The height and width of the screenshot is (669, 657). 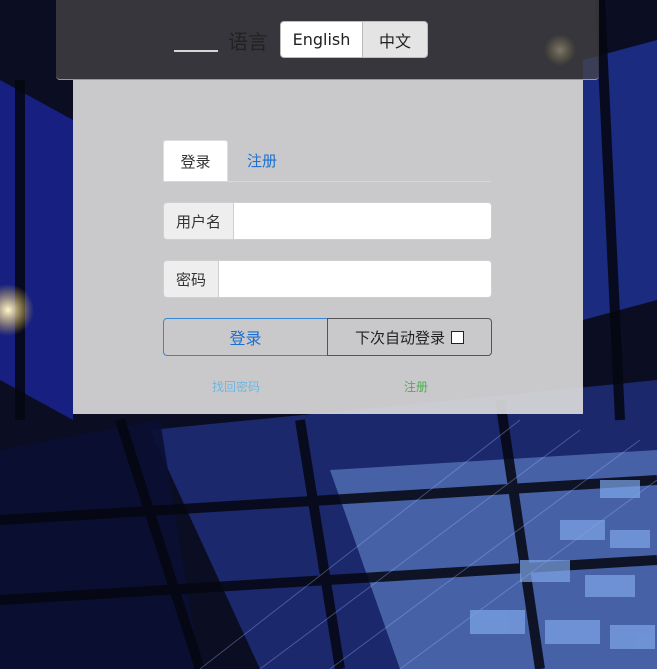 I want to click on remember-me-checkbox, so click(x=457, y=337).